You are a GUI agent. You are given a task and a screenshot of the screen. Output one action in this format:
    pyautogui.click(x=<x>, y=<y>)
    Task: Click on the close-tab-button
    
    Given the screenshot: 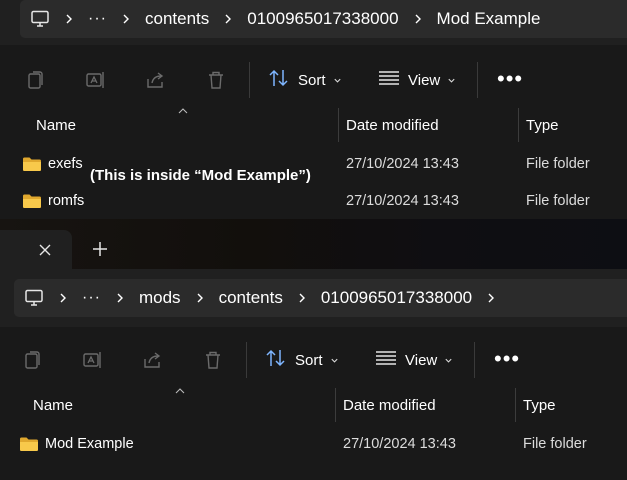 What is the action you would take?
    pyautogui.click(x=45, y=250)
    